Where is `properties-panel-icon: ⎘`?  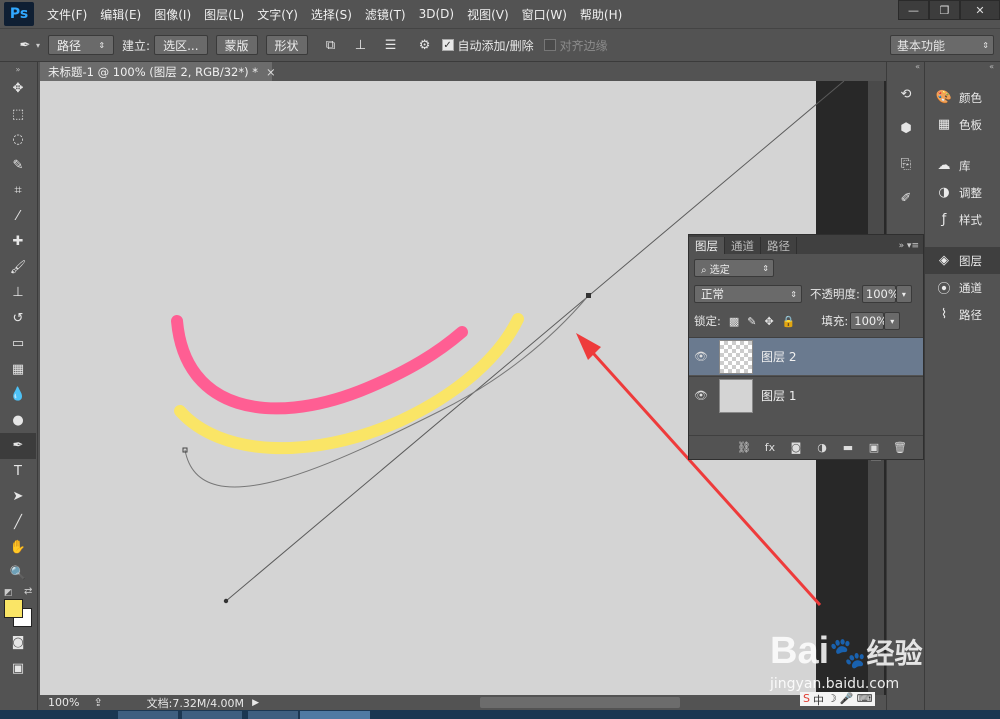
properties-panel-icon: ⎘ is located at coordinates (906, 164).